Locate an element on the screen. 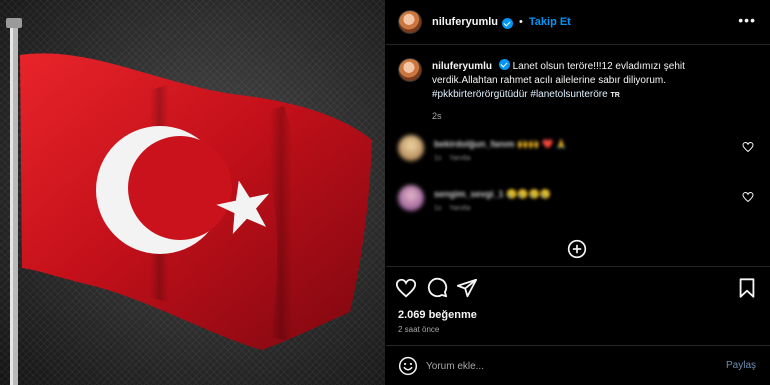 The width and height of the screenshot is (770, 385). more-options-icon: ••• is located at coordinates (747, 20).